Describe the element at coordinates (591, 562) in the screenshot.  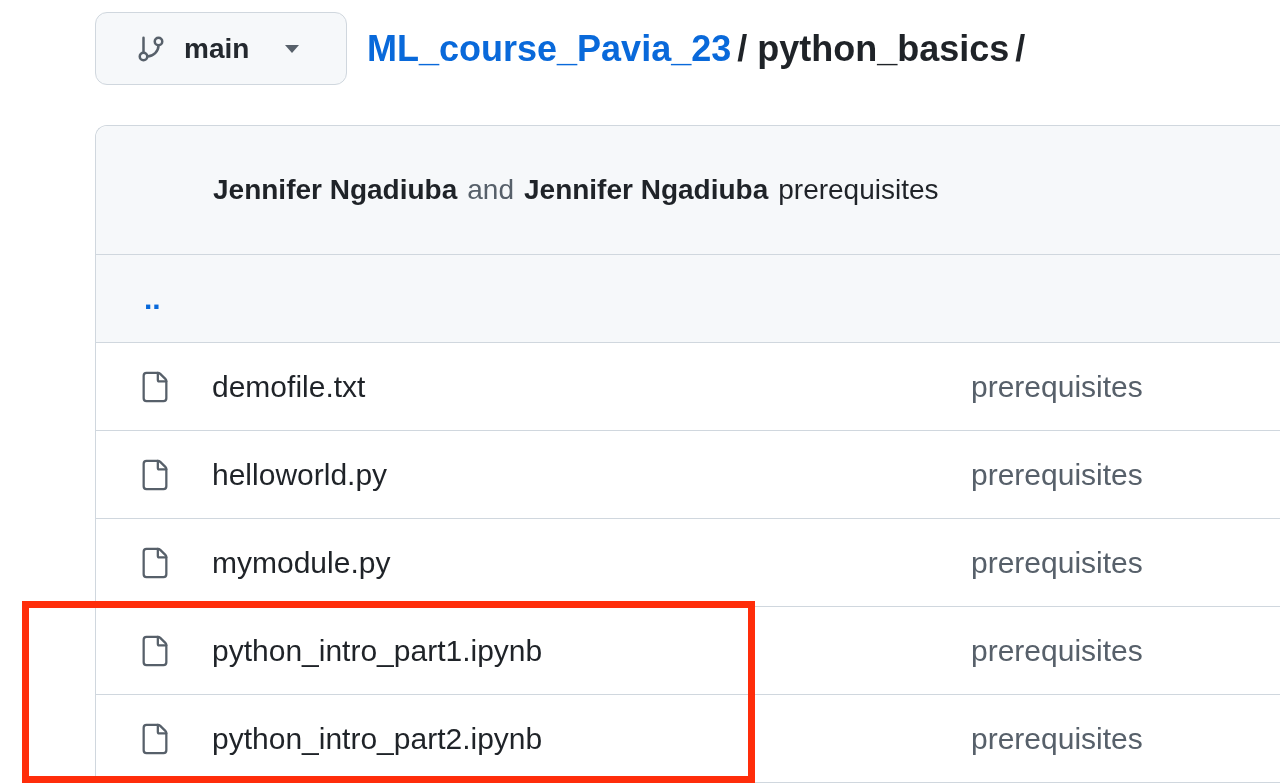
I see `file-name: mymodule.py` at that location.